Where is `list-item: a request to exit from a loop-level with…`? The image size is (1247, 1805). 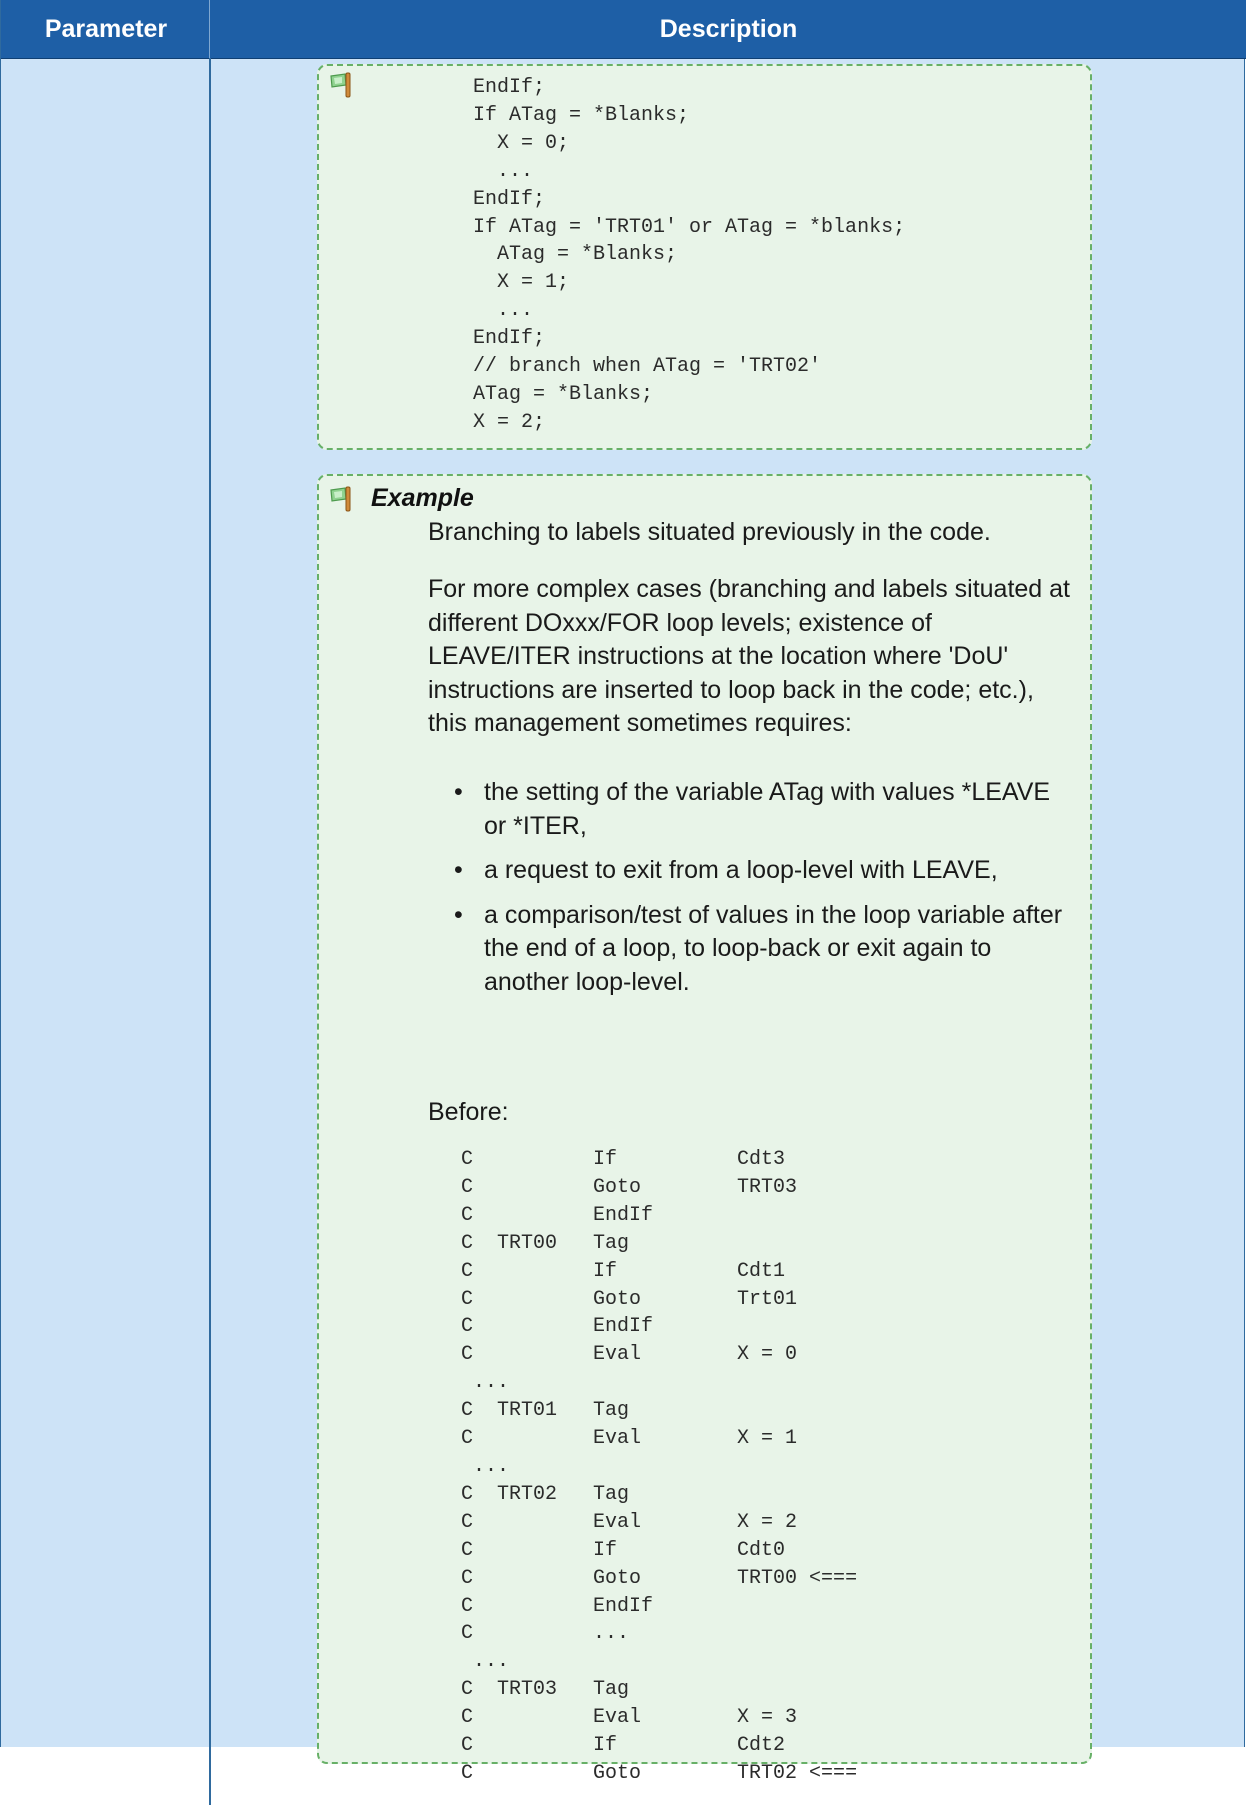
list-item: a request to exit from a loop-level with… is located at coordinates (766, 871).